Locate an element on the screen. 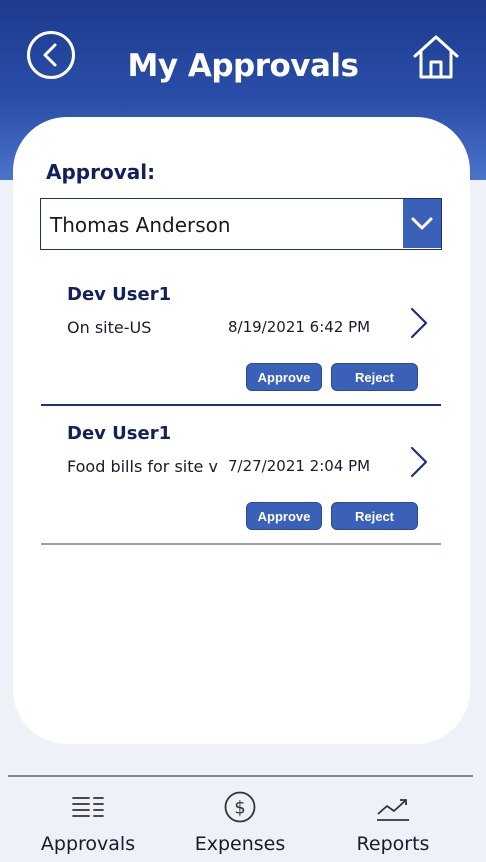 Image resolution: width=486 pixels, height=862 pixels. nav-reports: Reports is located at coordinates (393, 823).